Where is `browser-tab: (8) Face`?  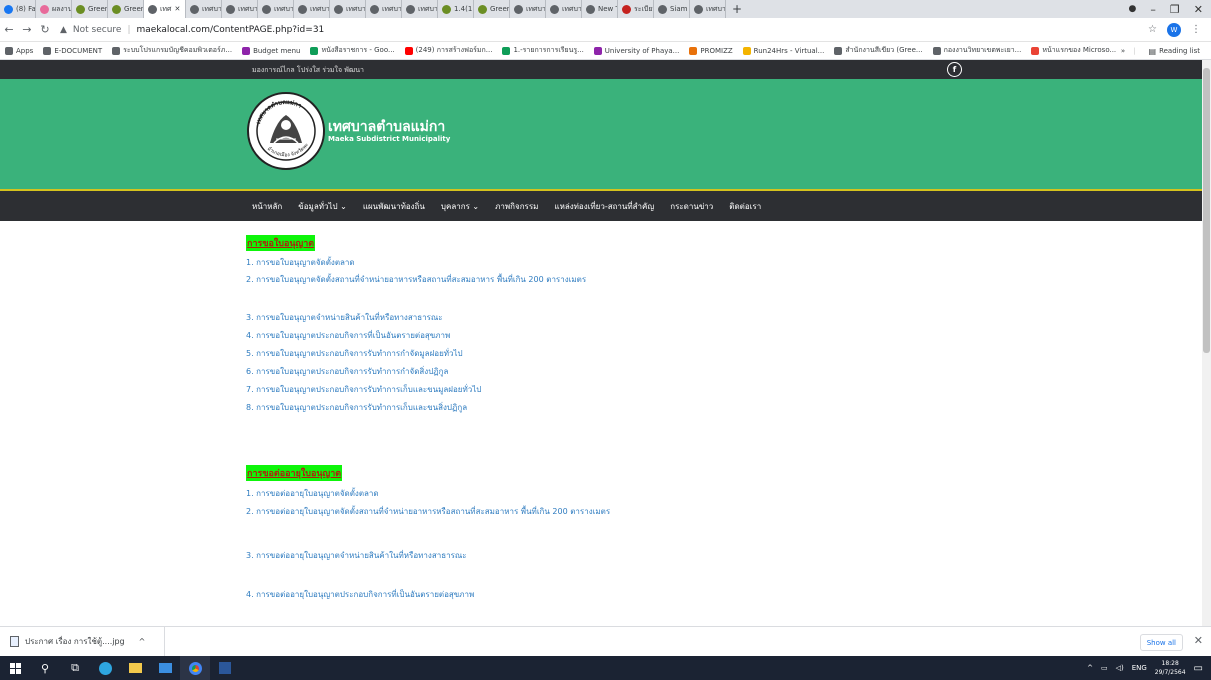
browser-tab: (8) Face is located at coordinates (18, 9).